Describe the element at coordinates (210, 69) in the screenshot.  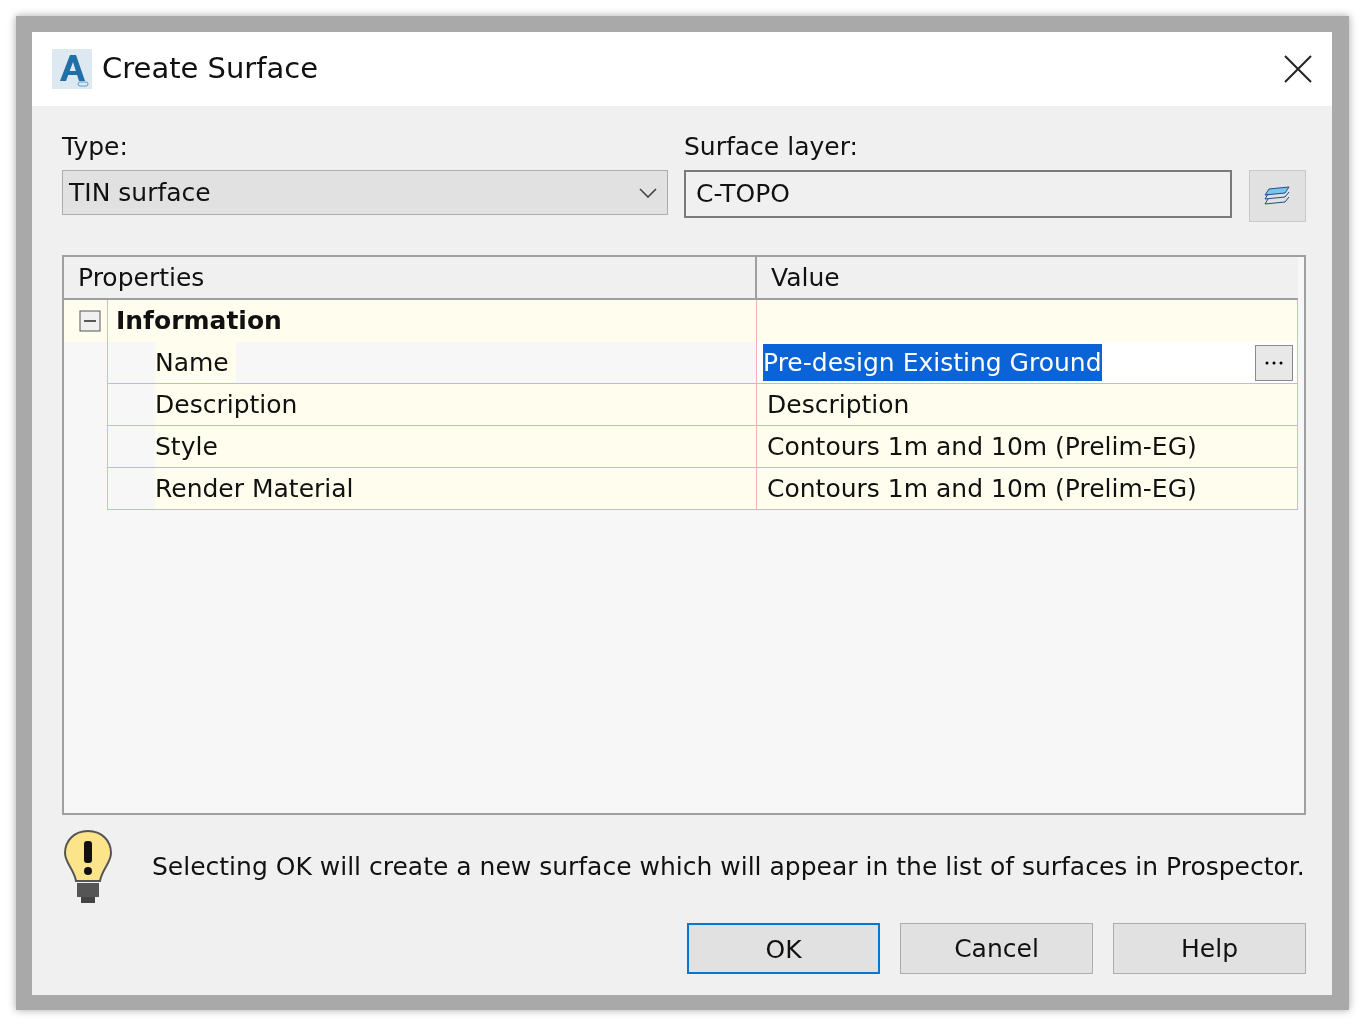
I see `window-title: Create Surface` at that location.